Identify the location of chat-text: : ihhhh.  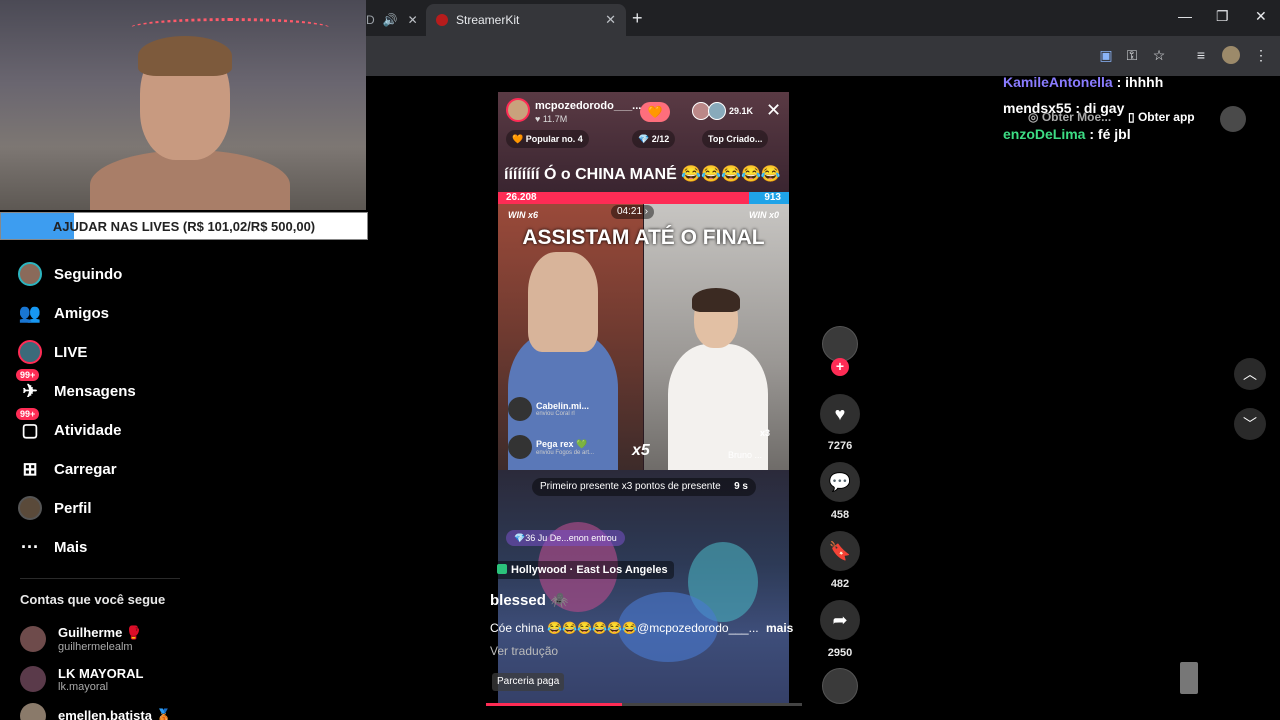
(1138, 82).